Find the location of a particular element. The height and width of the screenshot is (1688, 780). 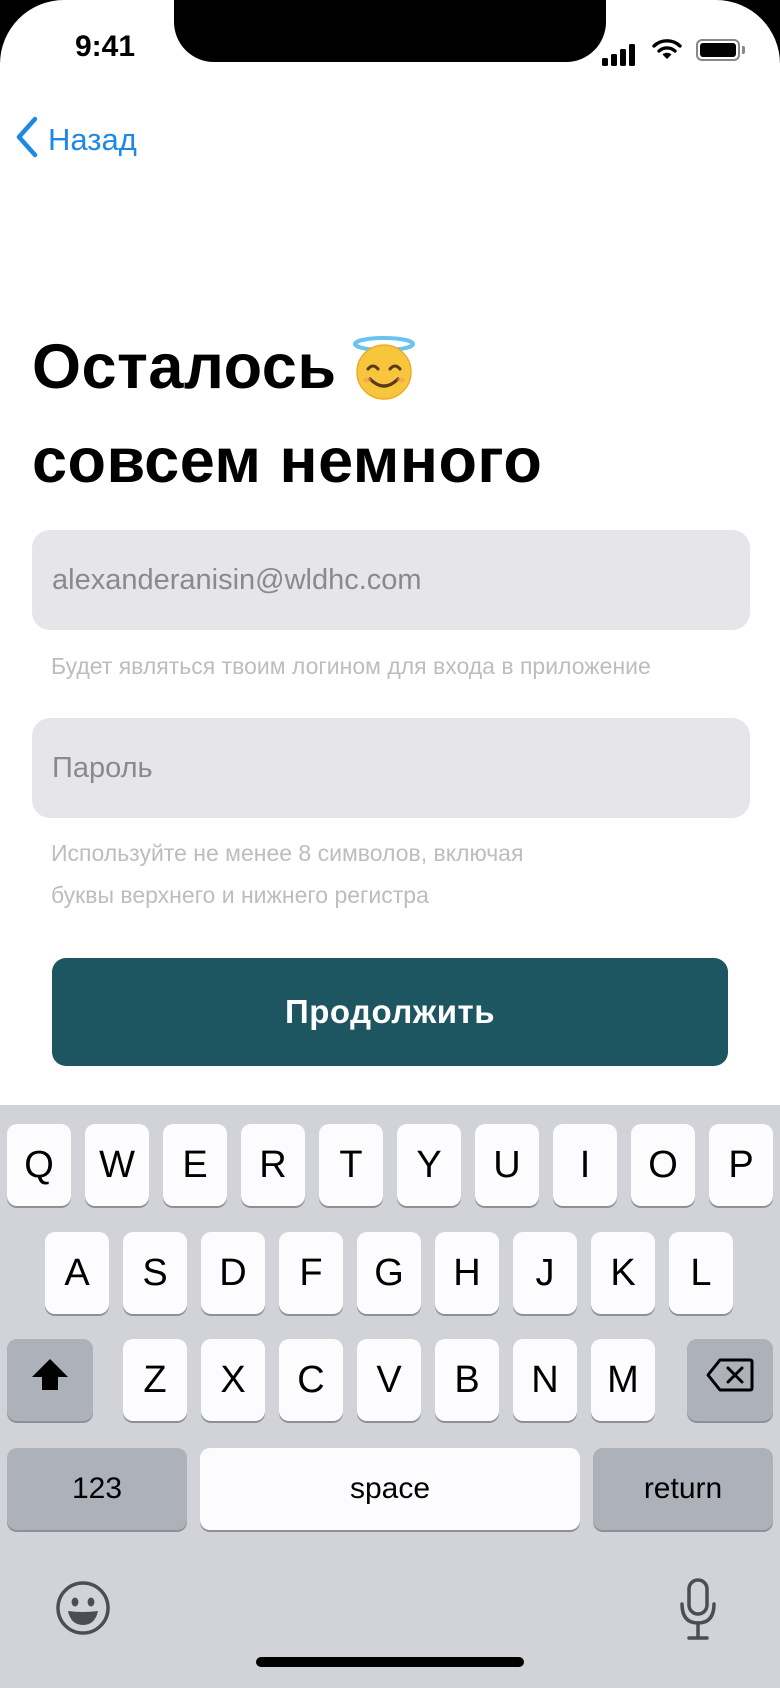

password-input is located at coordinates (387, 768).